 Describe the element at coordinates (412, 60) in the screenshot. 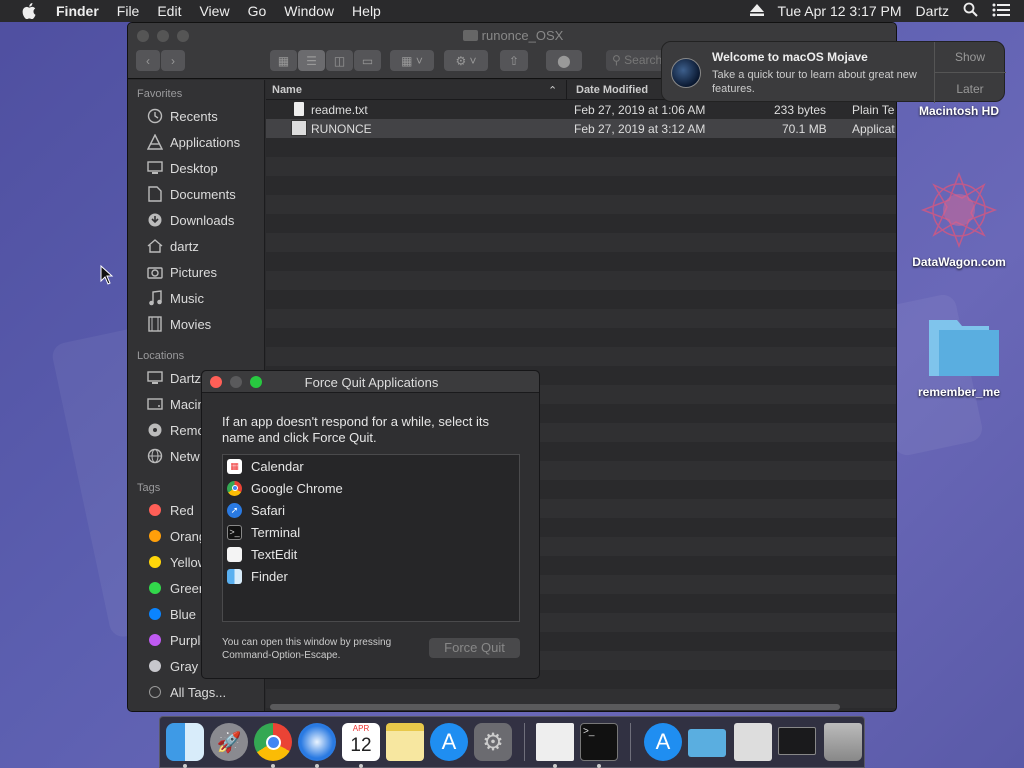

I see `group-button: ▦ ˅` at that location.